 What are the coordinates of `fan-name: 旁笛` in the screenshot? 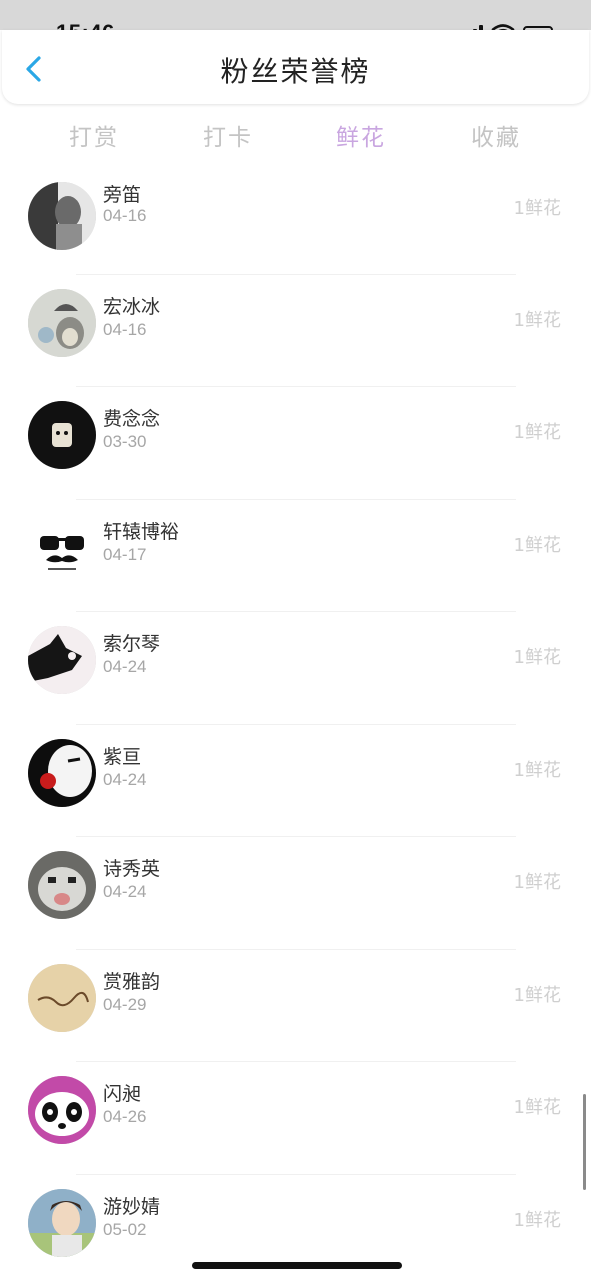 It's located at (122, 195).